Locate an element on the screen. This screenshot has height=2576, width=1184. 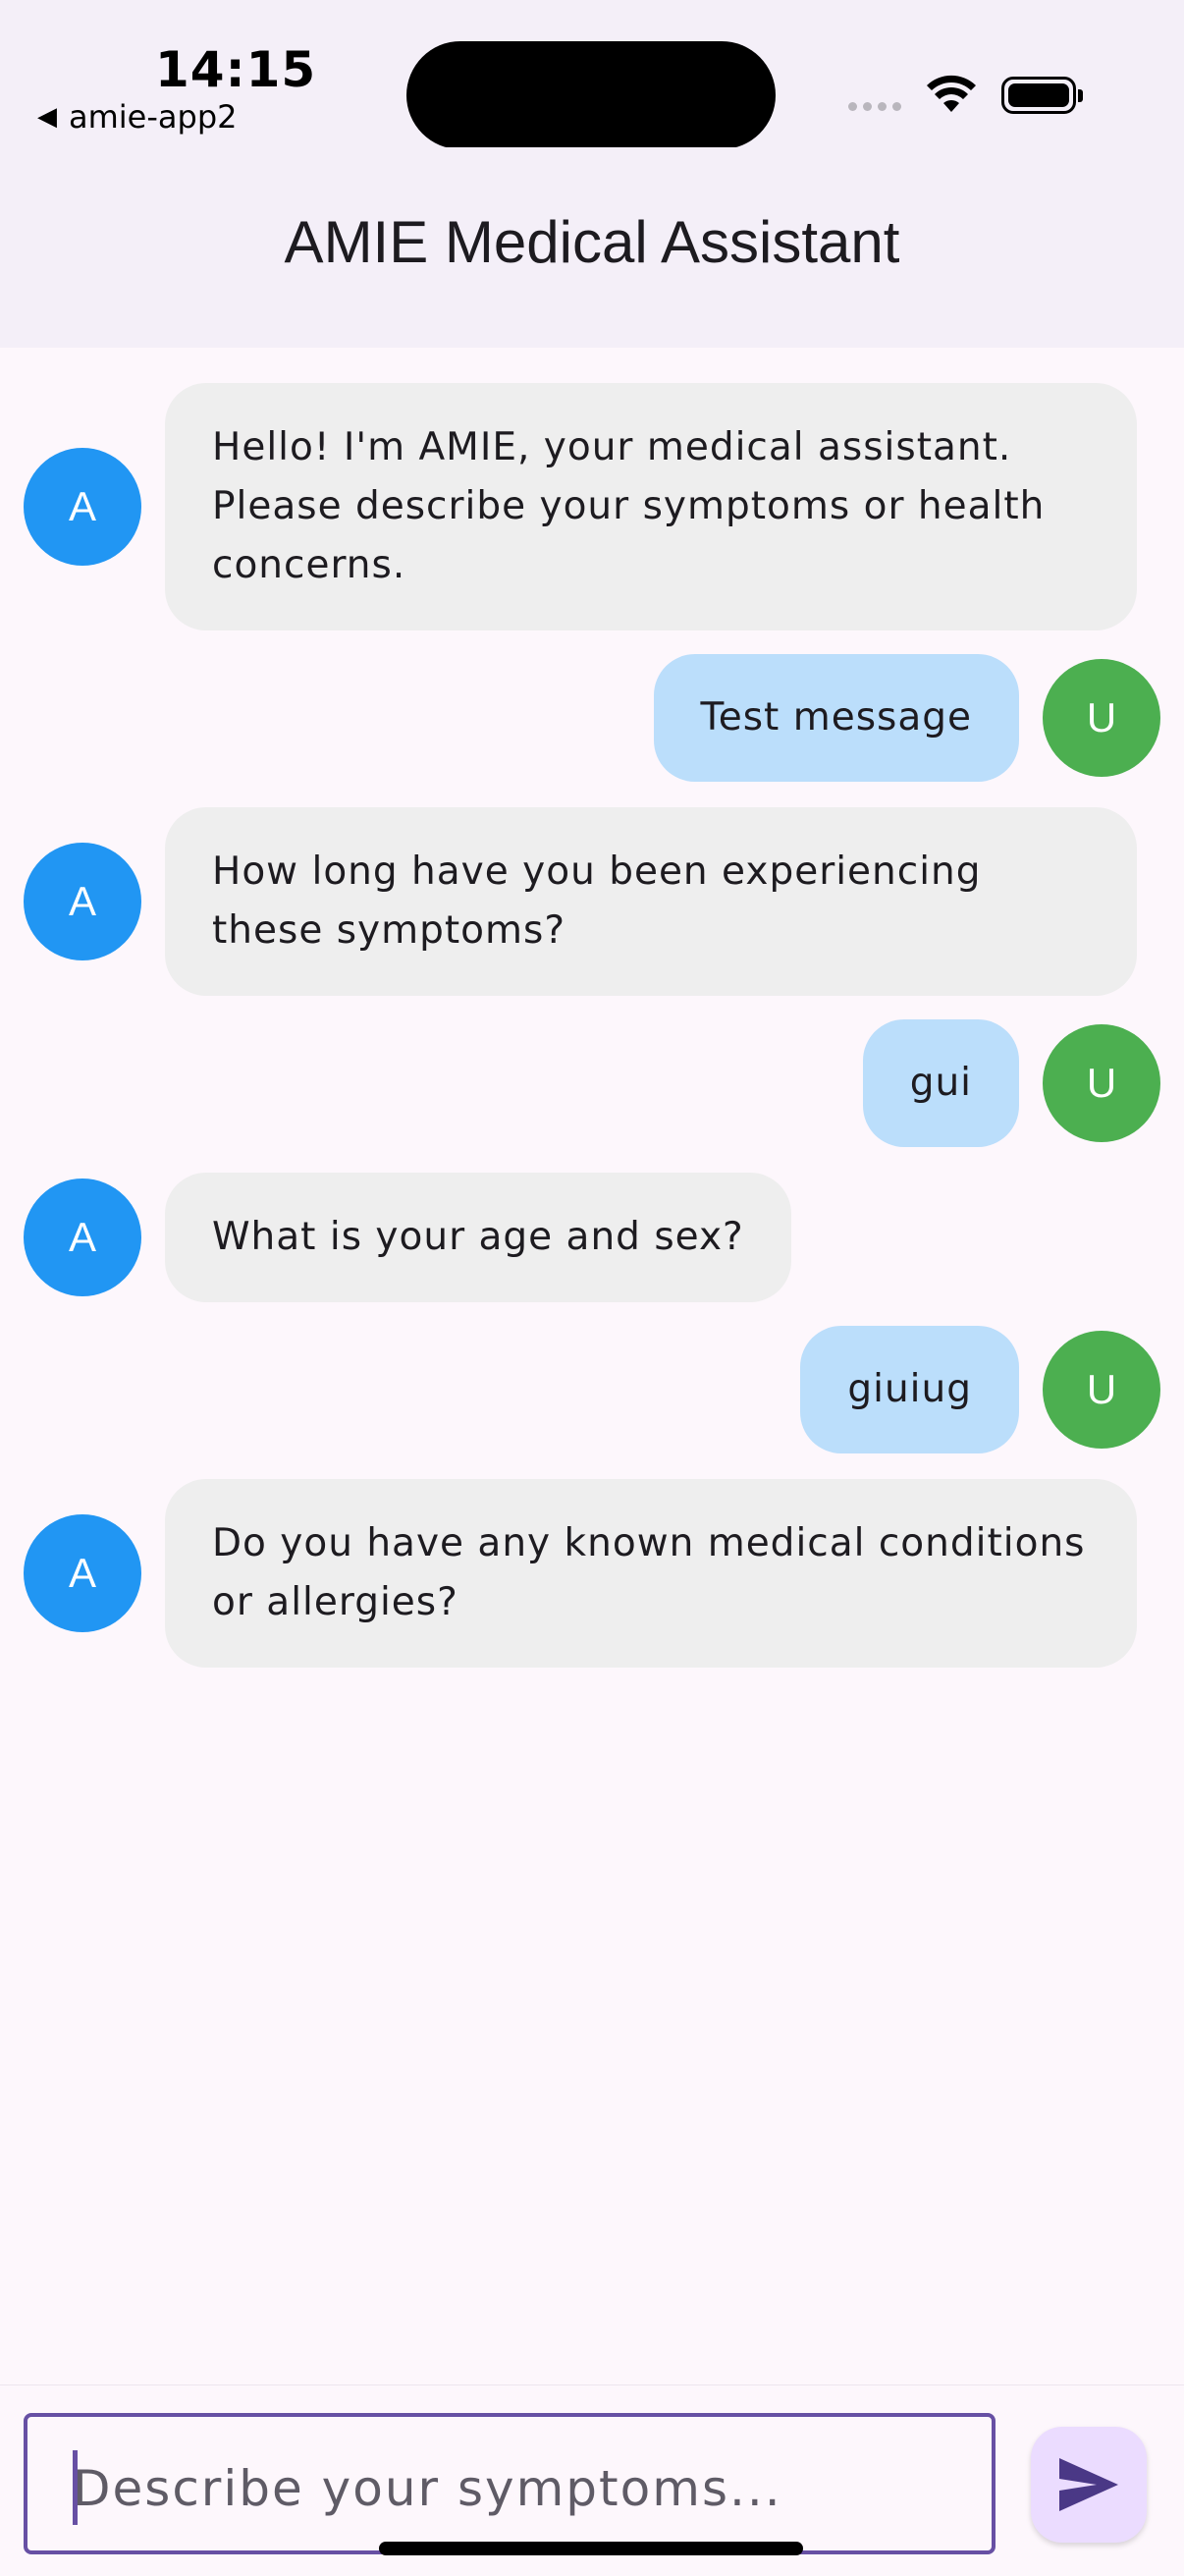
status-bar: 14:15 ◀ amie-app2 is located at coordinates (592, 74).